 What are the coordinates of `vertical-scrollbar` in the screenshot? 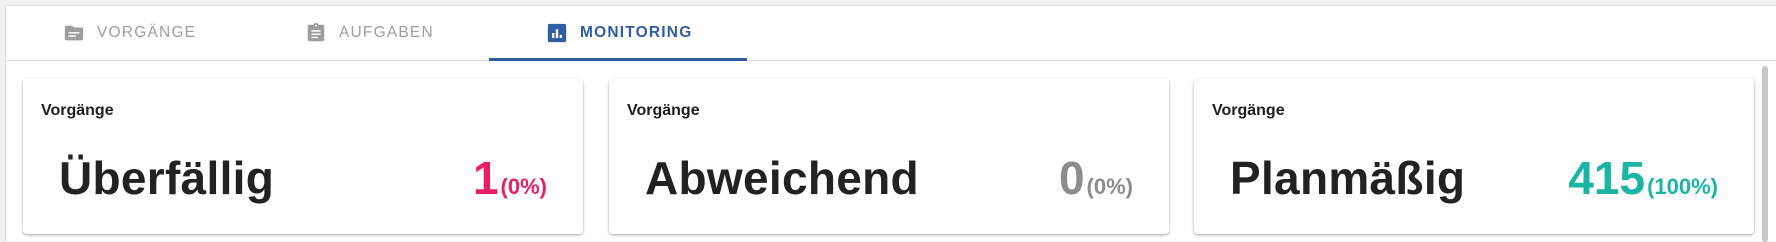 It's located at (1765, 154).